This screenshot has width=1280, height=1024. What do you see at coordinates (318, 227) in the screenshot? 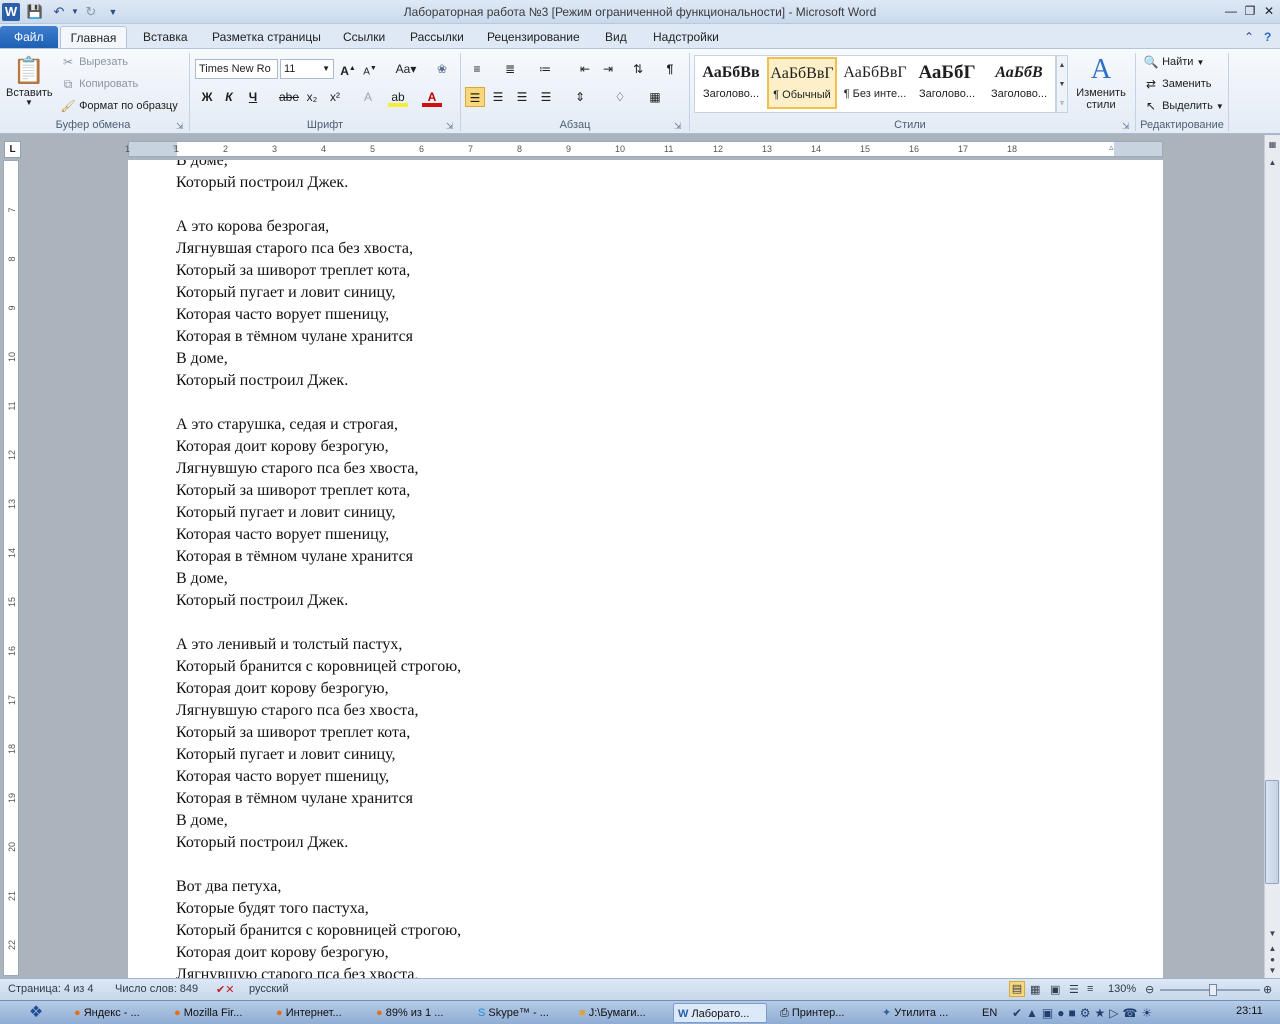
I see `document-line: А это корова безрогая,` at bounding box center [318, 227].